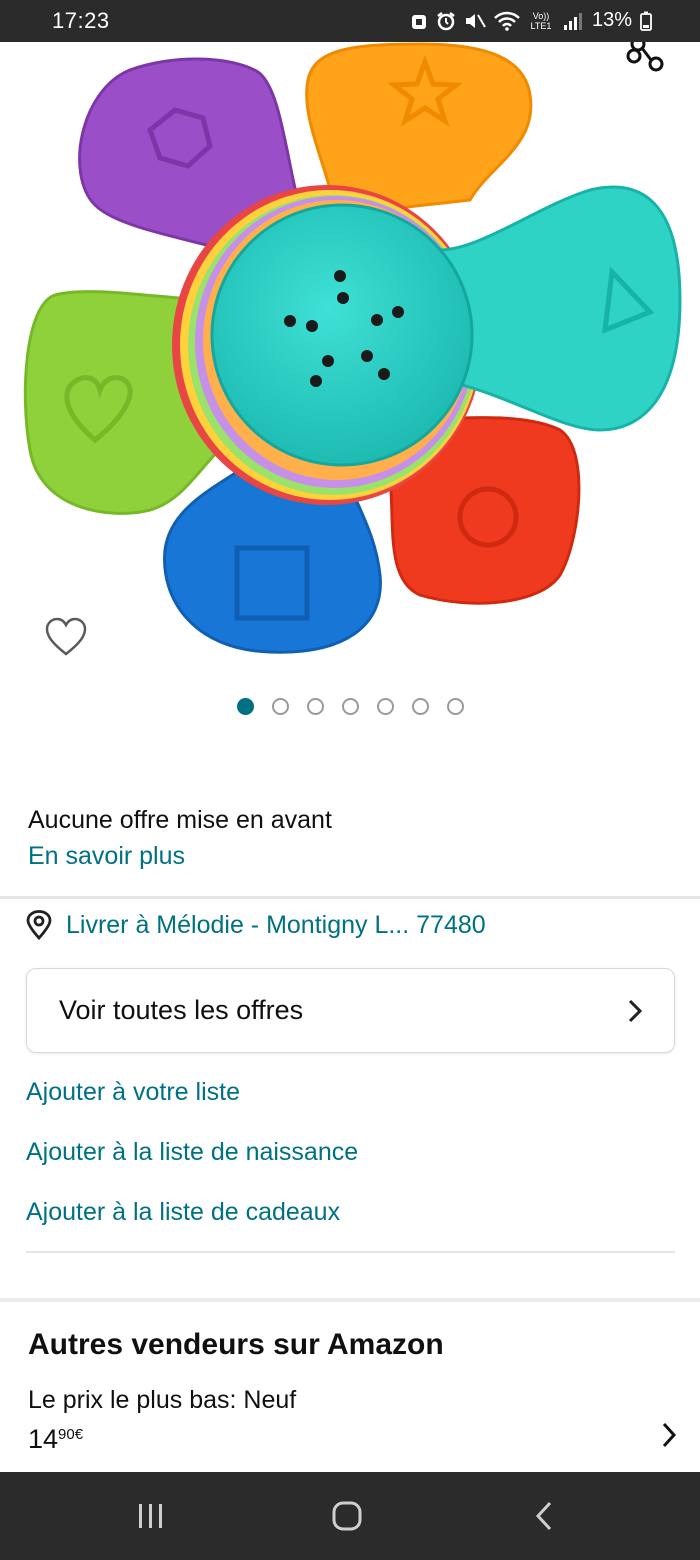 This screenshot has width=700, height=1560. I want to click on carousel-dots, so click(350, 706).